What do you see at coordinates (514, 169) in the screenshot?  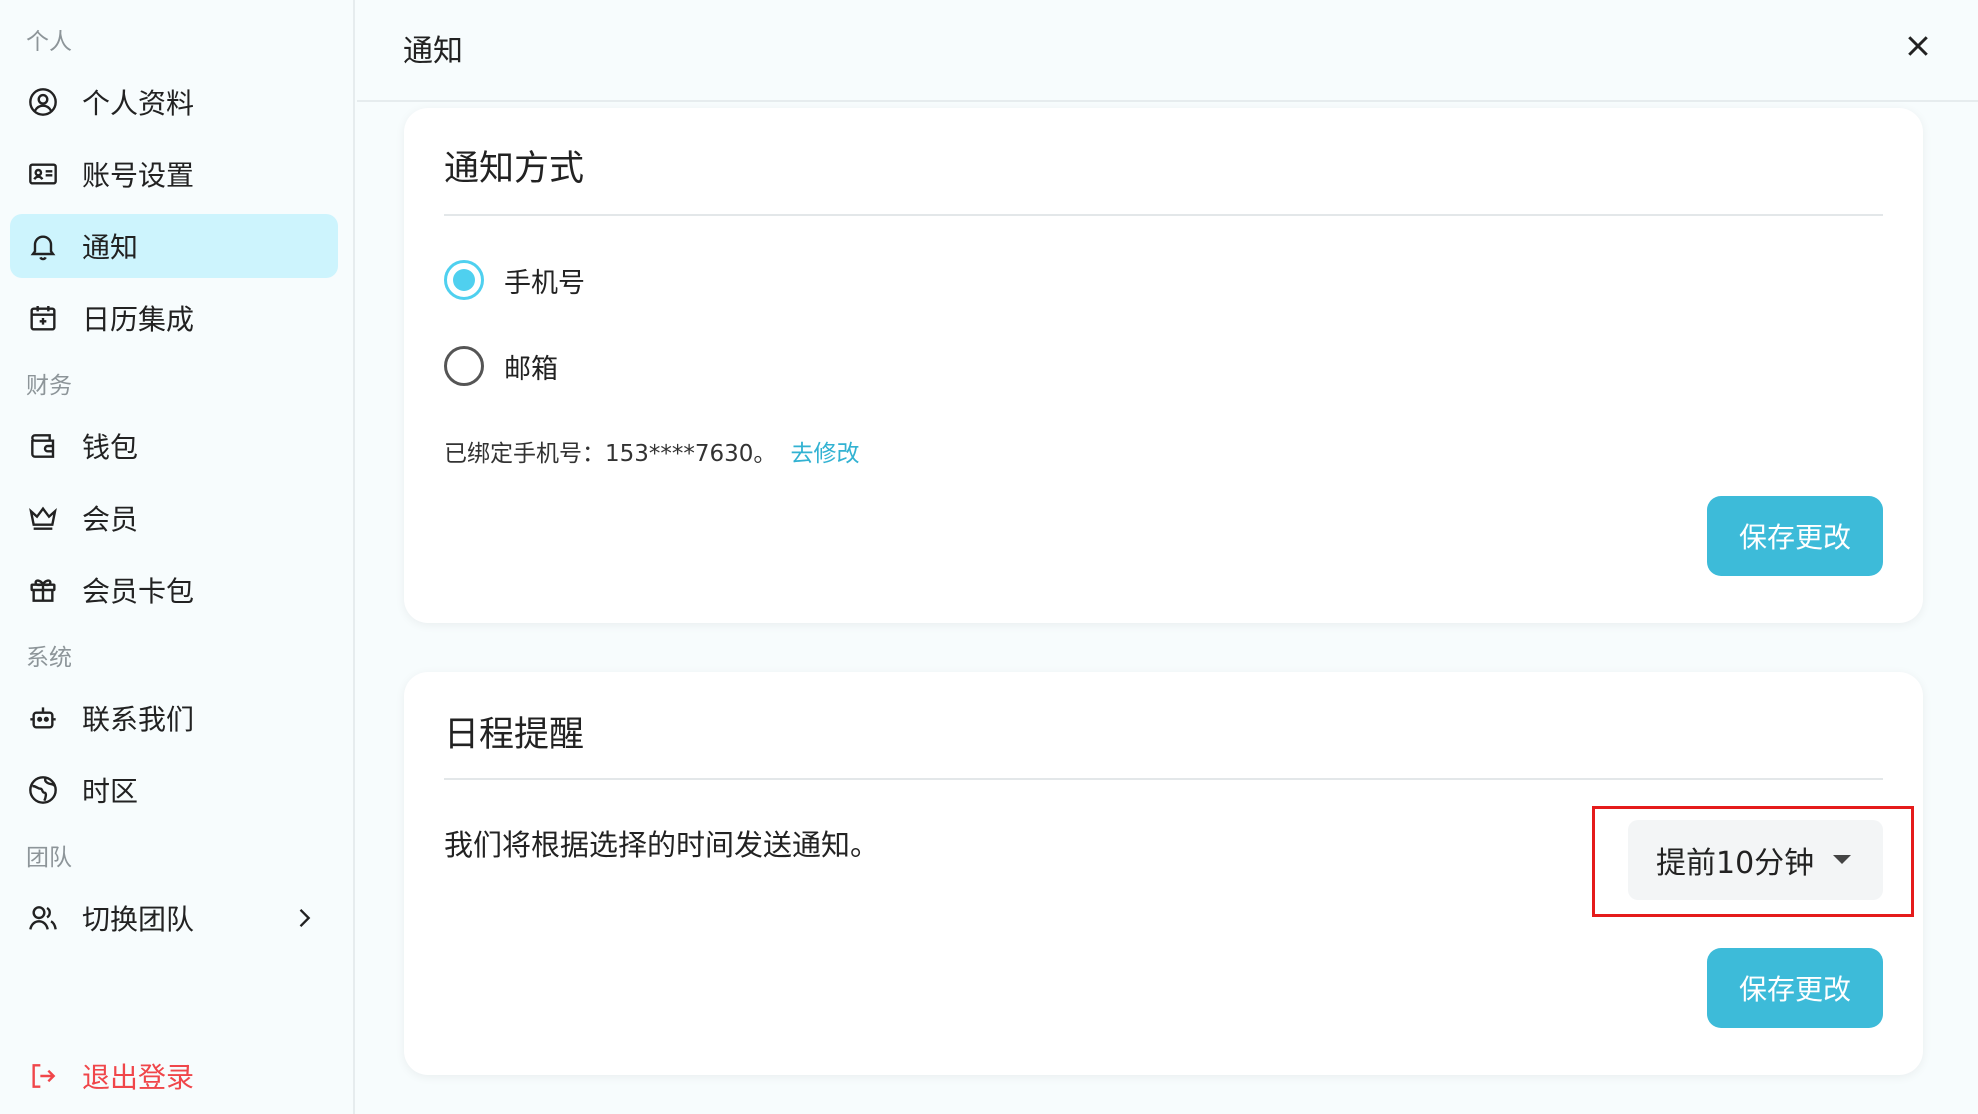 I see `notify-method-title: 通知方式` at bounding box center [514, 169].